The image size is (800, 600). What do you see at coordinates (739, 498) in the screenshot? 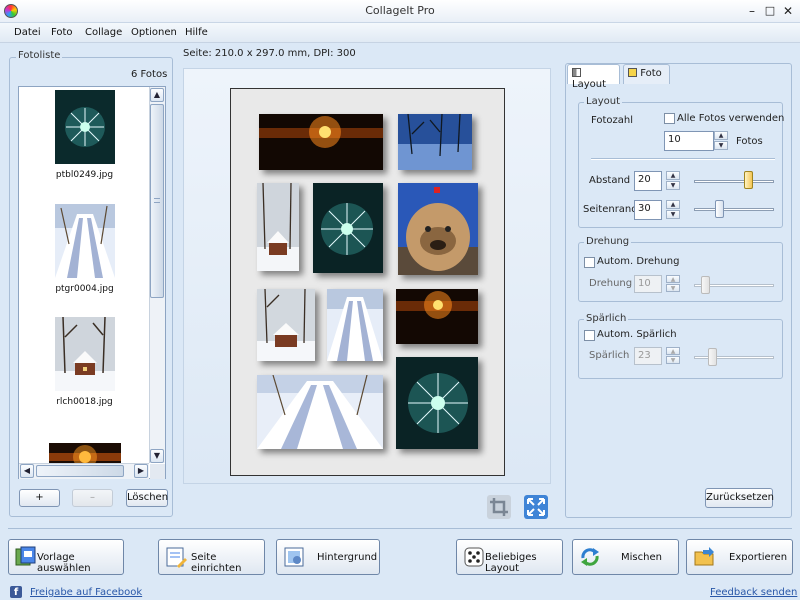
I see `reset-button: Zurücksetzen` at bounding box center [739, 498].